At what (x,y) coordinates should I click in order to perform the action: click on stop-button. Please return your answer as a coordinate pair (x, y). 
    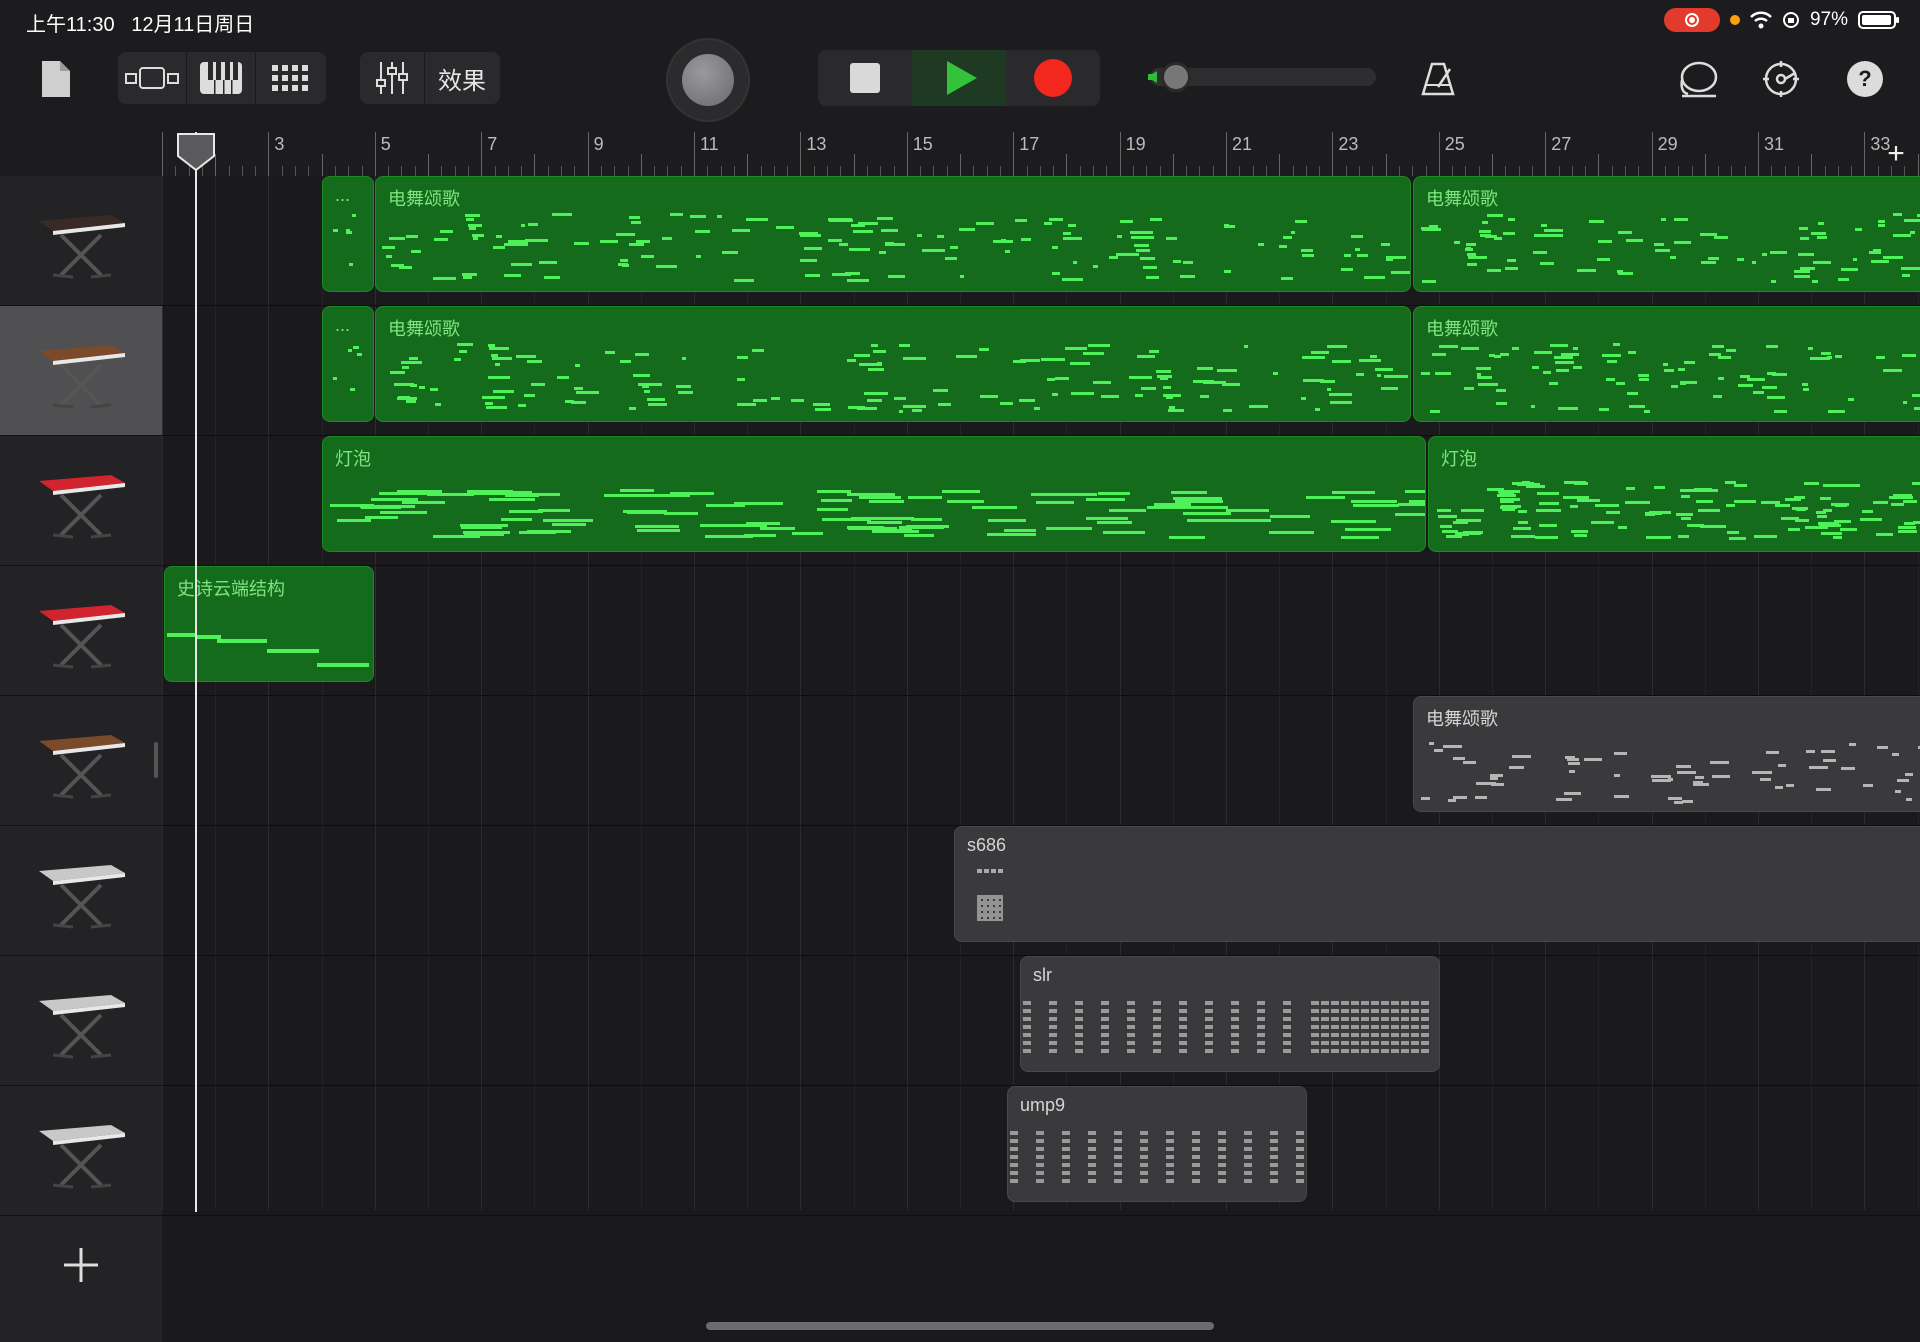
    Looking at the image, I should click on (865, 78).